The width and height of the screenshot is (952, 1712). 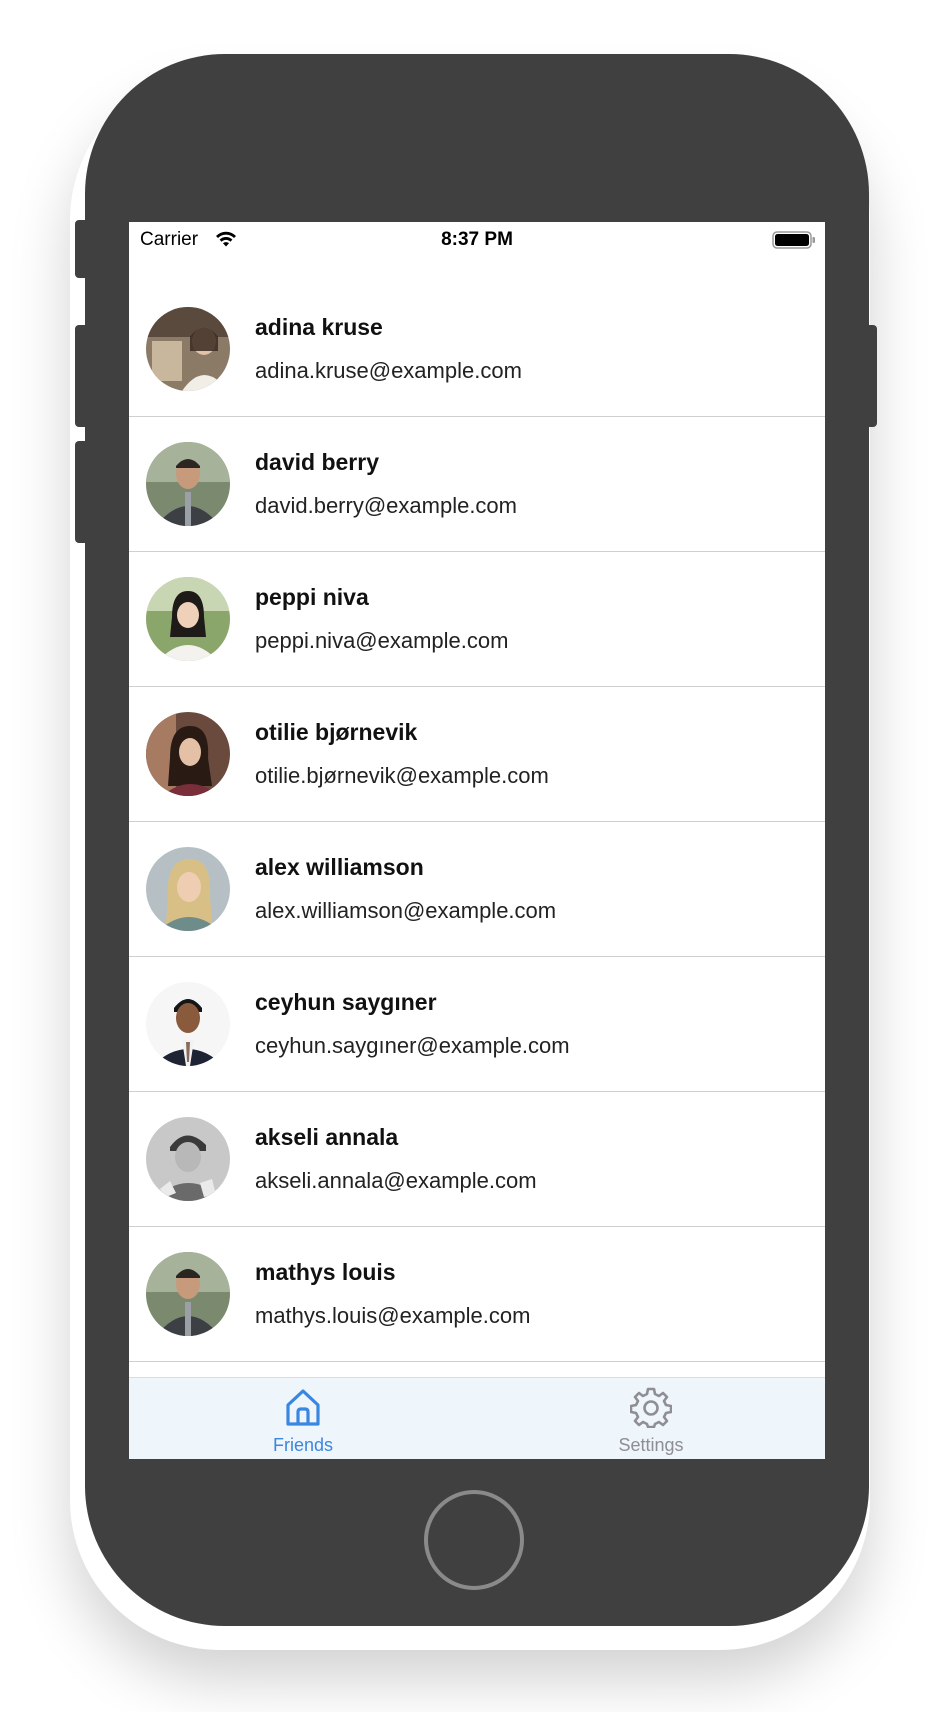 What do you see at coordinates (477, 1159) in the screenshot?
I see `friend-row: akseli annala akseli.annala@example.com` at bounding box center [477, 1159].